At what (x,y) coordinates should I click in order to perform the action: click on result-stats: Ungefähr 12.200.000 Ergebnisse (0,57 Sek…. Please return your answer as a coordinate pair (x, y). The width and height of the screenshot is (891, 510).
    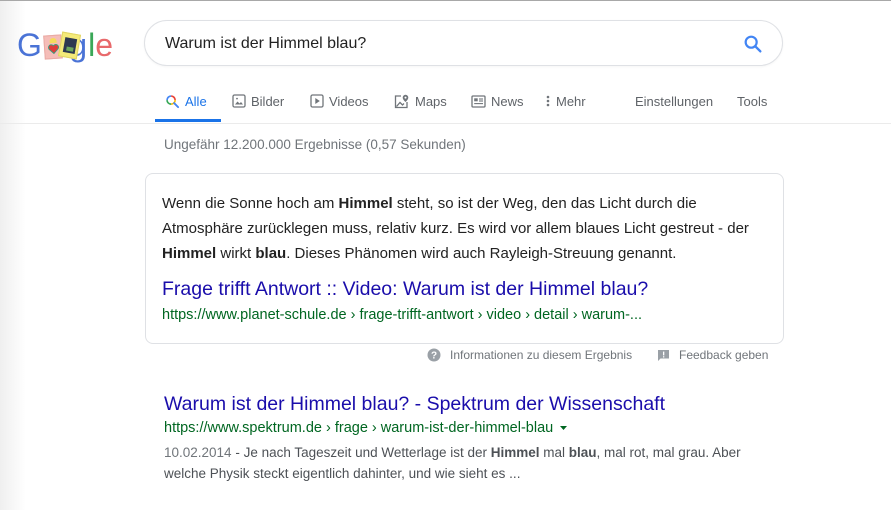
    Looking at the image, I should click on (315, 144).